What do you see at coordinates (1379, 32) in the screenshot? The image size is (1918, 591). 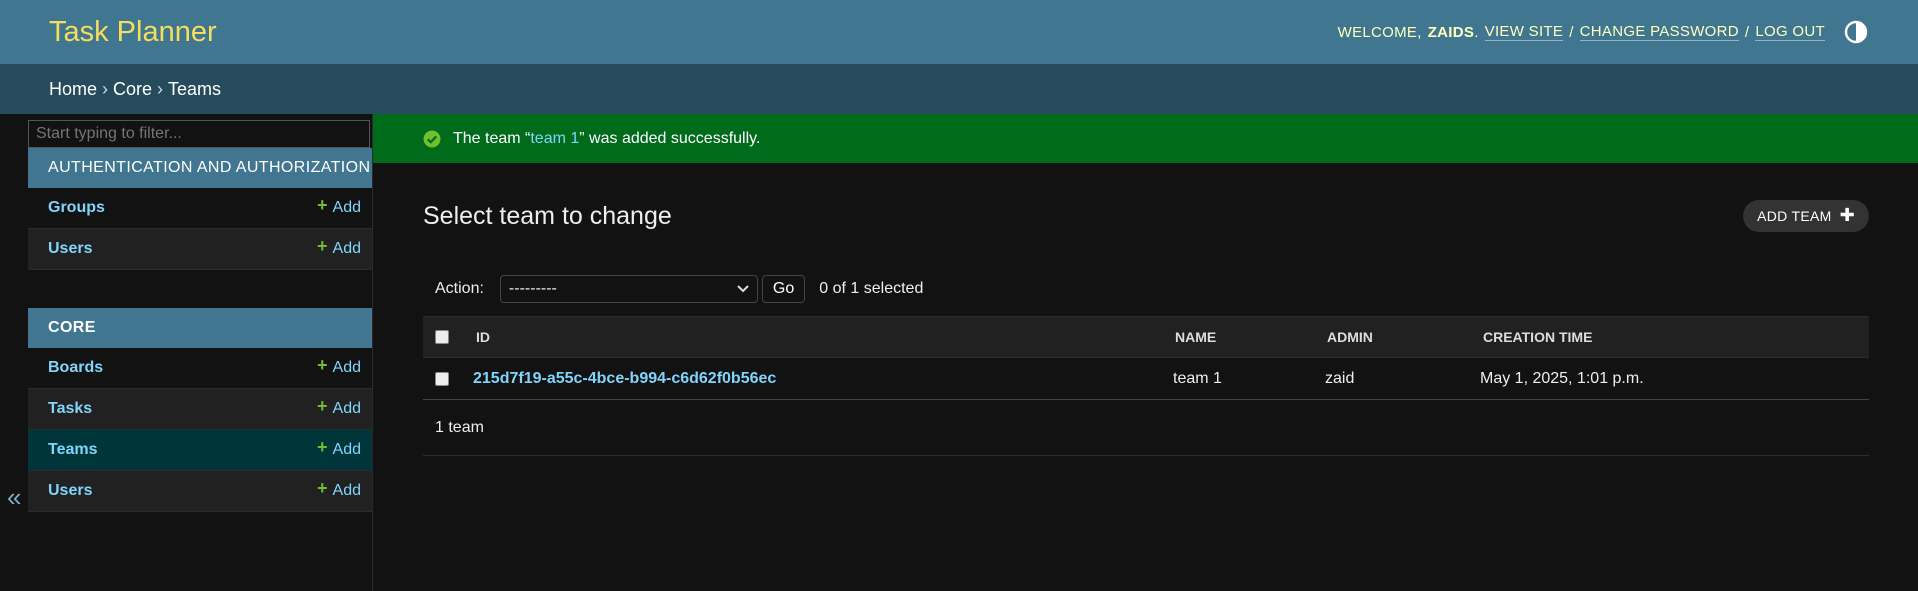 I see `welcome-text: WELCOME,` at bounding box center [1379, 32].